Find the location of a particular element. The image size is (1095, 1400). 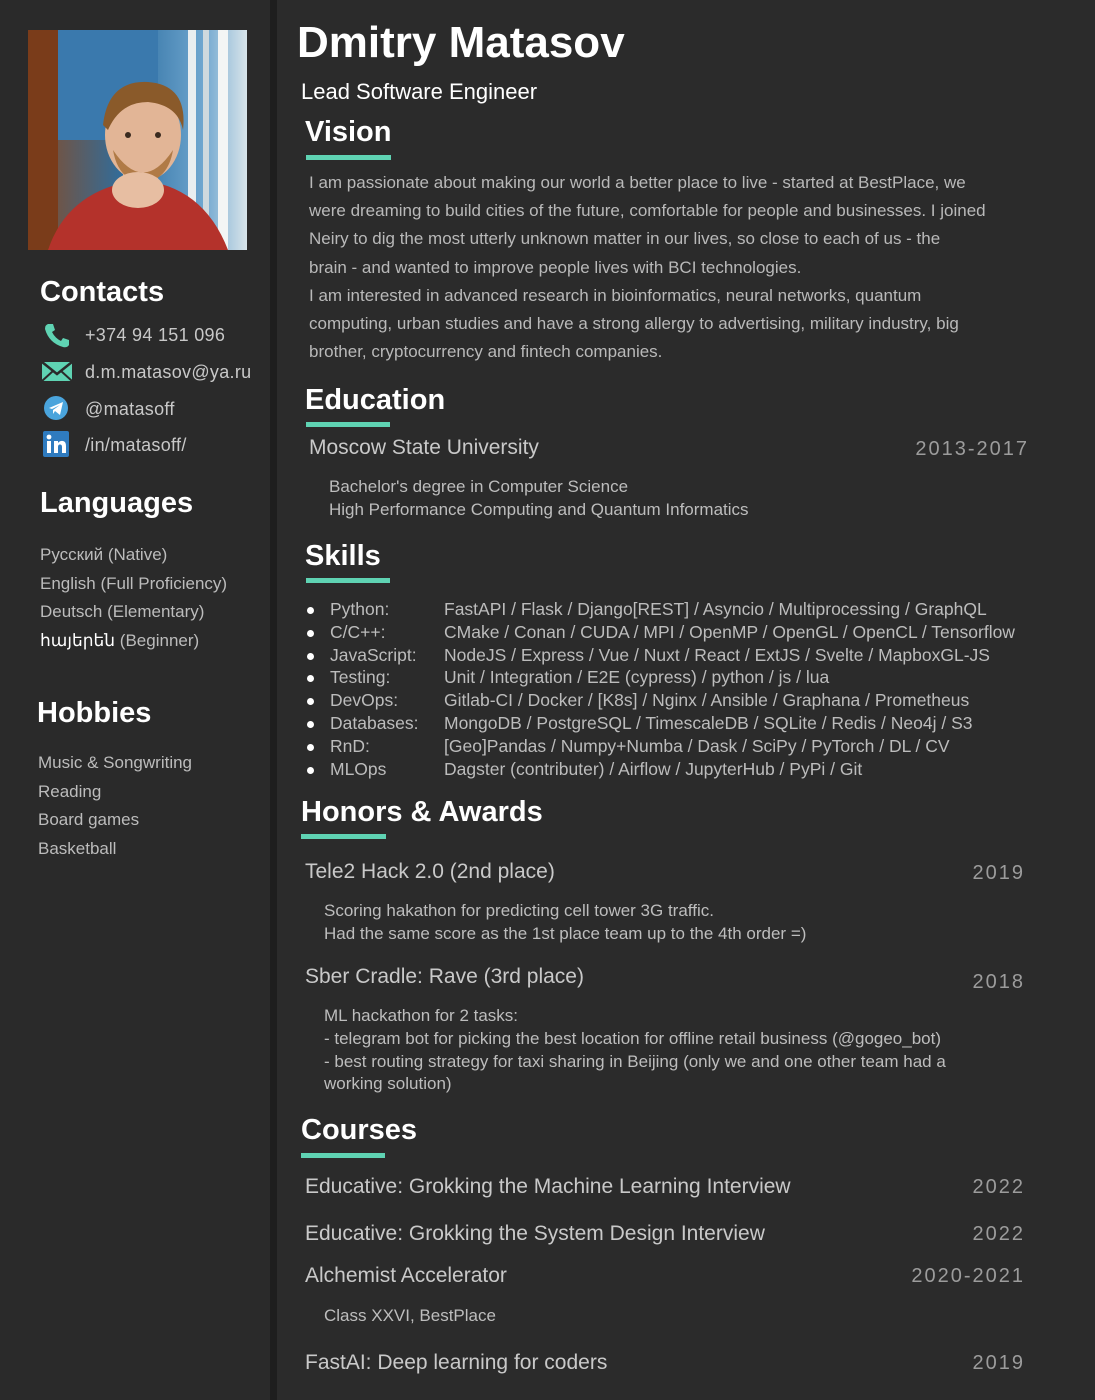

contact-phone: +374 94 151 096 is located at coordinates (152, 336).